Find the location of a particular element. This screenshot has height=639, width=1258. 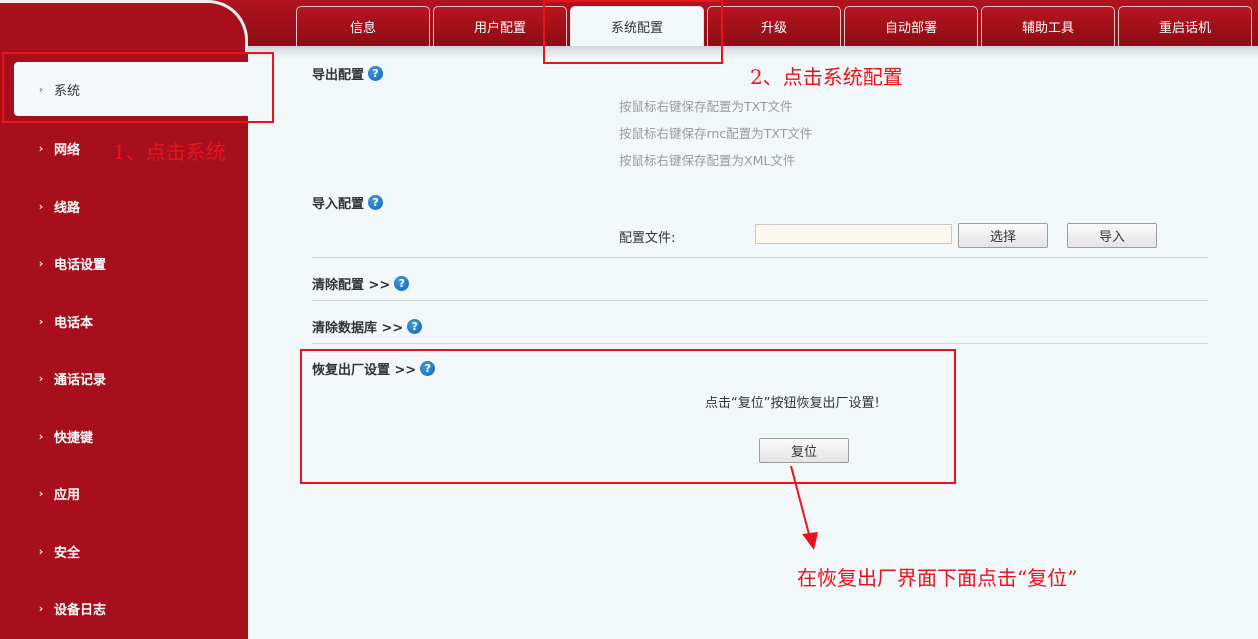

annotation-step3: 在恢复出厂界面下面点击“复位” is located at coordinates (937, 578).